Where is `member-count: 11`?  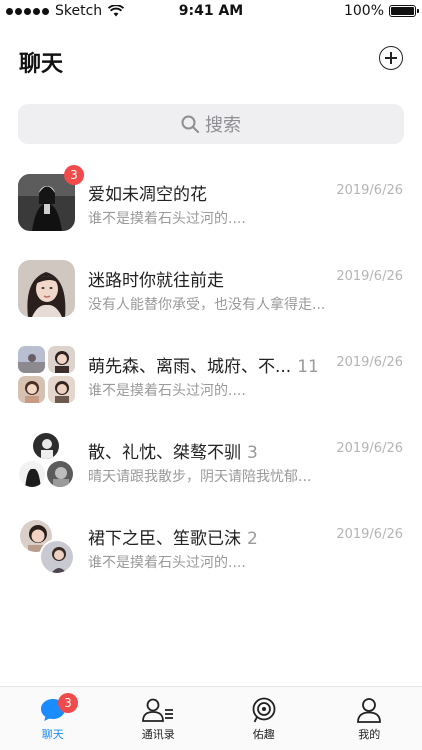 member-count: 11 is located at coordinates (308, 367).